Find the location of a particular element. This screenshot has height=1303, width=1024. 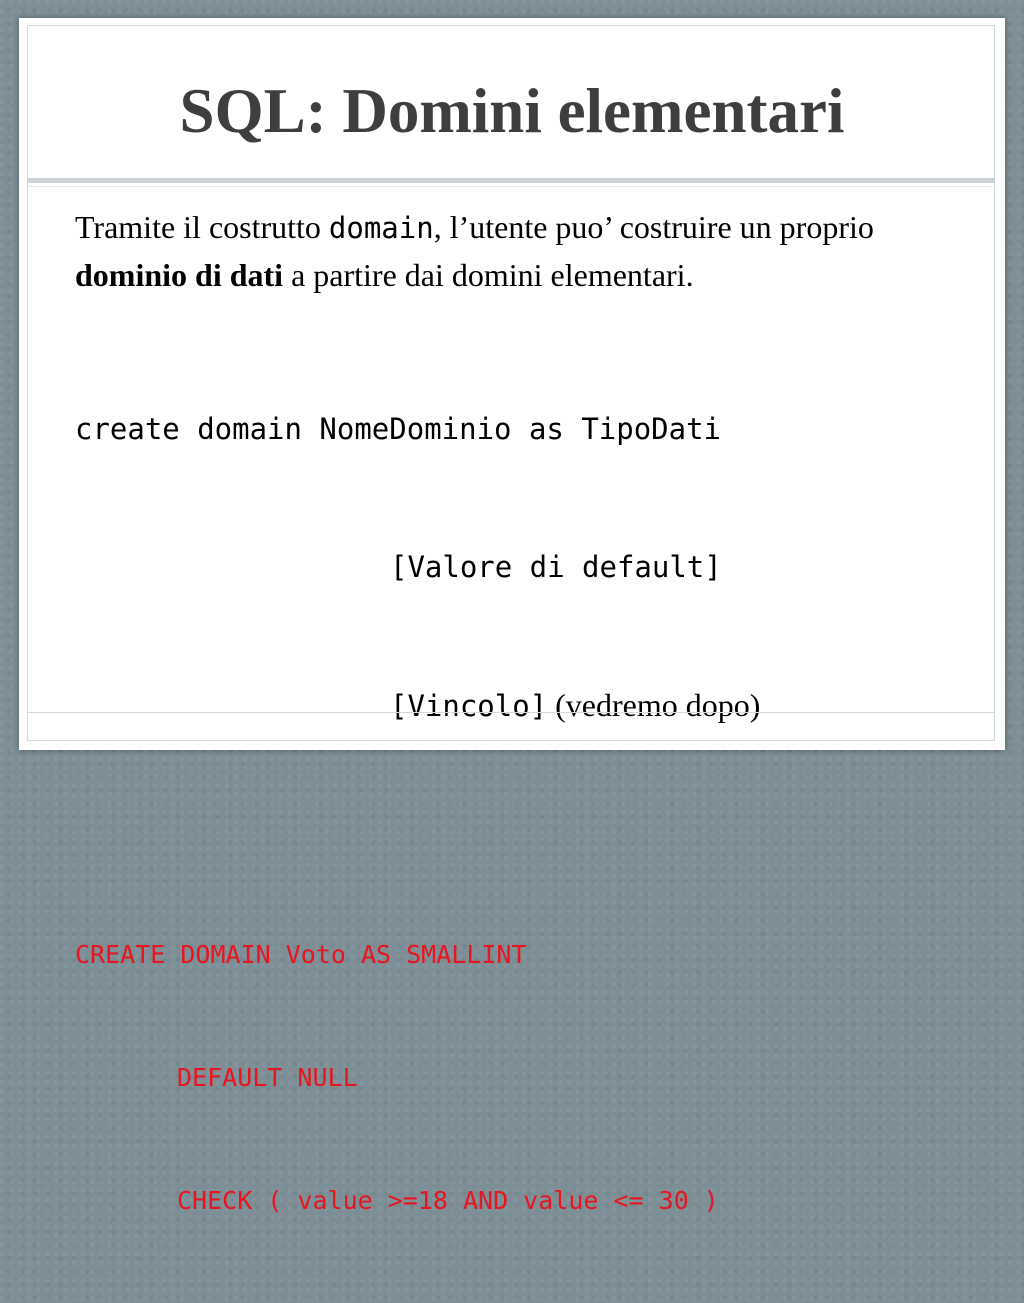

intro-text-3: a partire dai domini elementari. is located at coordinates (488, 275).